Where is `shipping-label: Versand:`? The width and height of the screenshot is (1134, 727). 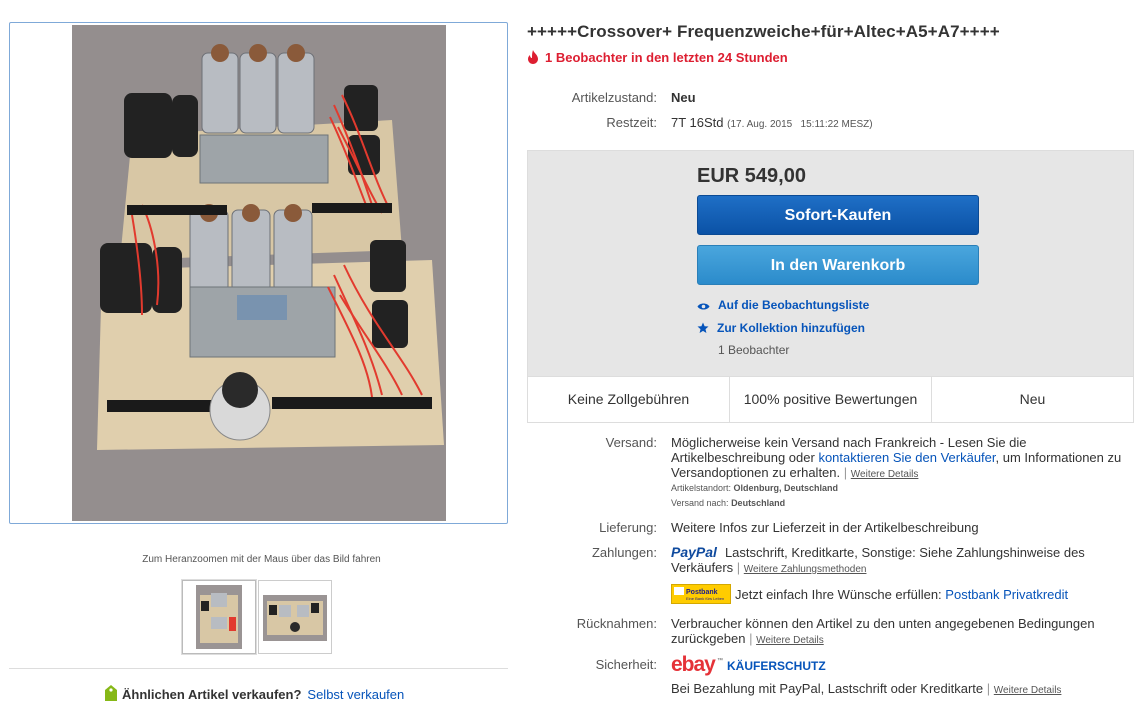
shipping-label: Versand: is located at coordinates (631, 442).